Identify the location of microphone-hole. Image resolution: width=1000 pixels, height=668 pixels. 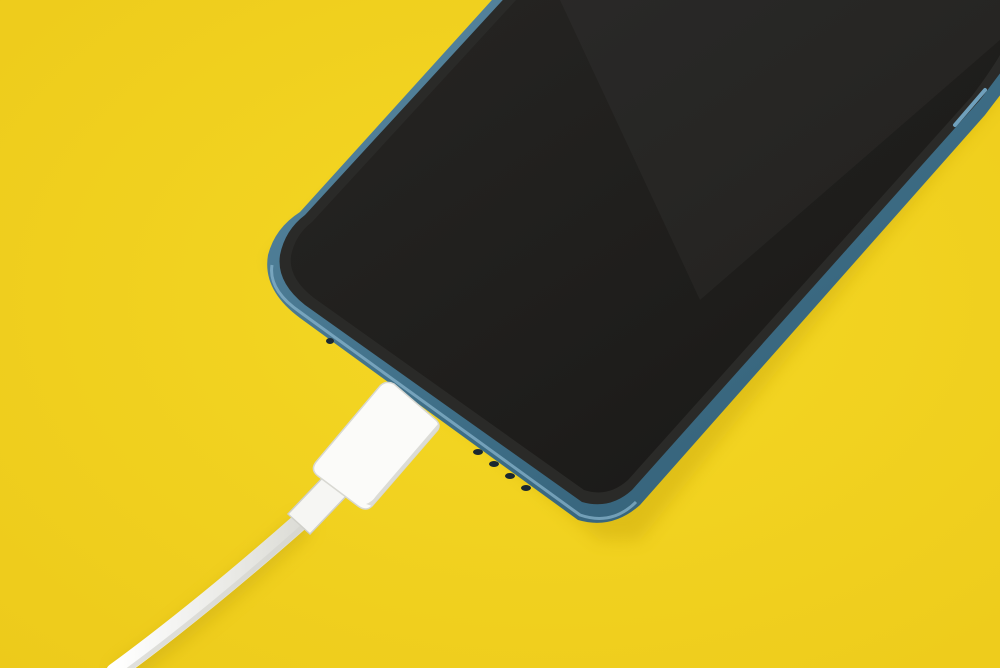
(330, 341).